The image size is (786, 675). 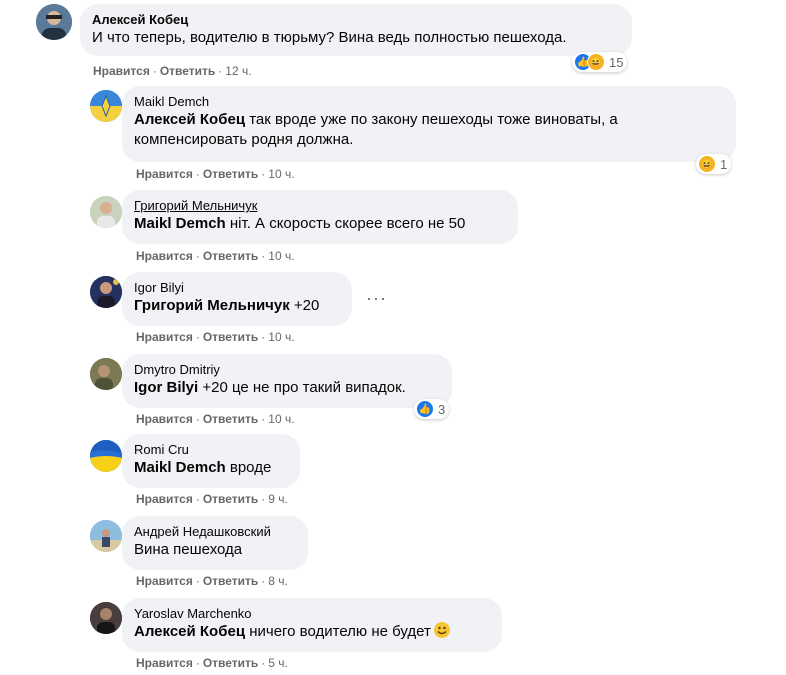 What do you see at coordinates (302, 387) in the screenshot?
I see `comment-body: +20 це не про такий випадок.` at bounding box center [302, 387].